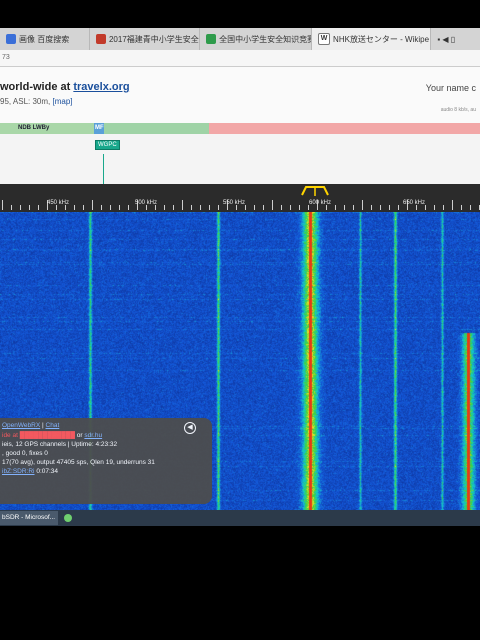 The width and height of the screenshot is (480, 640). I want to click on band-plan-bar: NDB LWBy MF, so click(240, 128).